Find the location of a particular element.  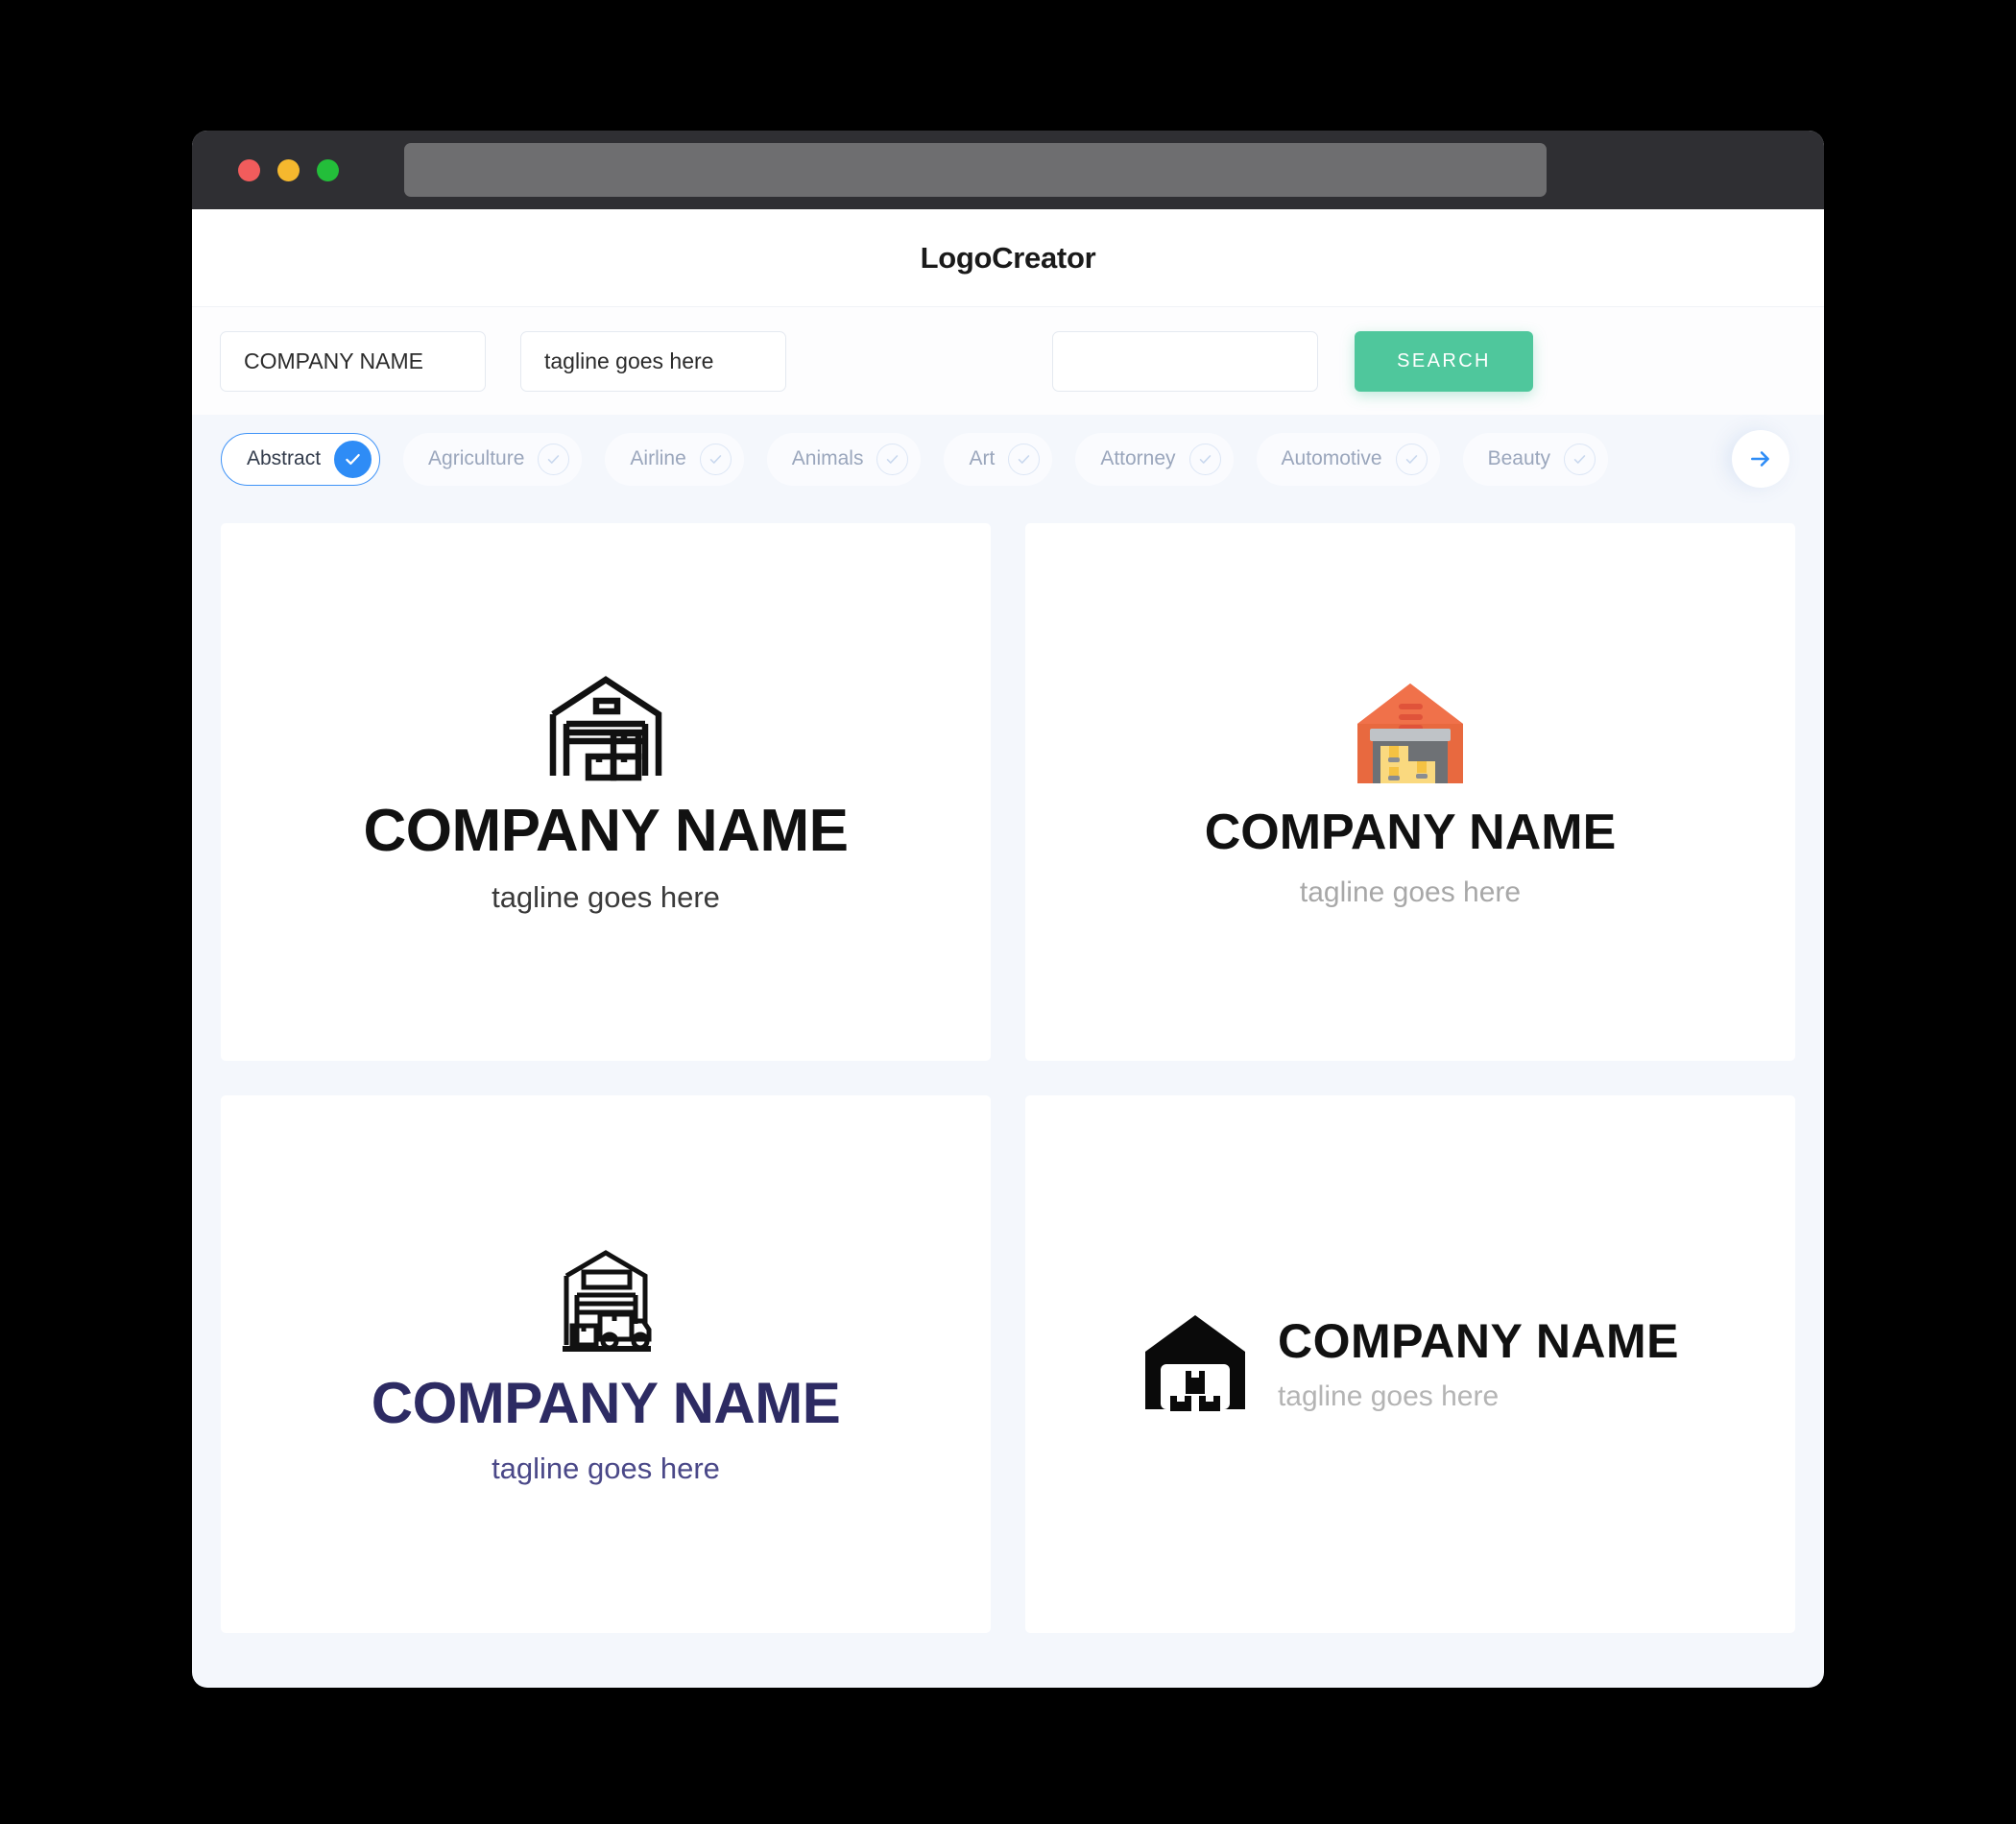

minimize-window-button is located at coordinates (288, 169).